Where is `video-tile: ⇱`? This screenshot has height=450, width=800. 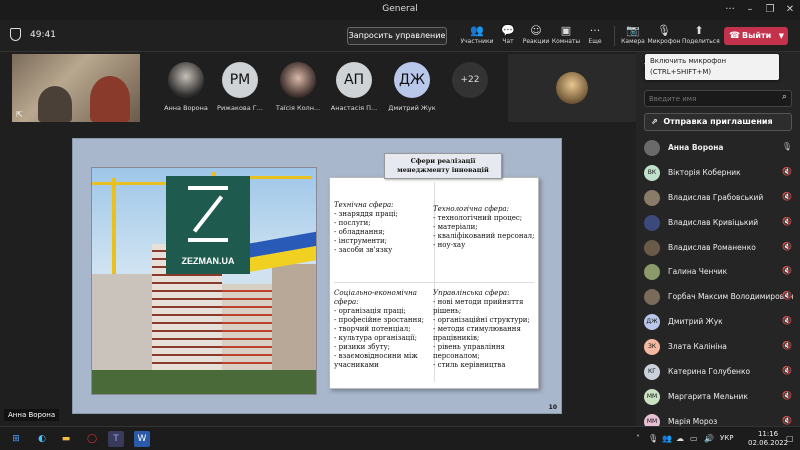
video-tile: ⇱ is located at coordinates (76, 88).